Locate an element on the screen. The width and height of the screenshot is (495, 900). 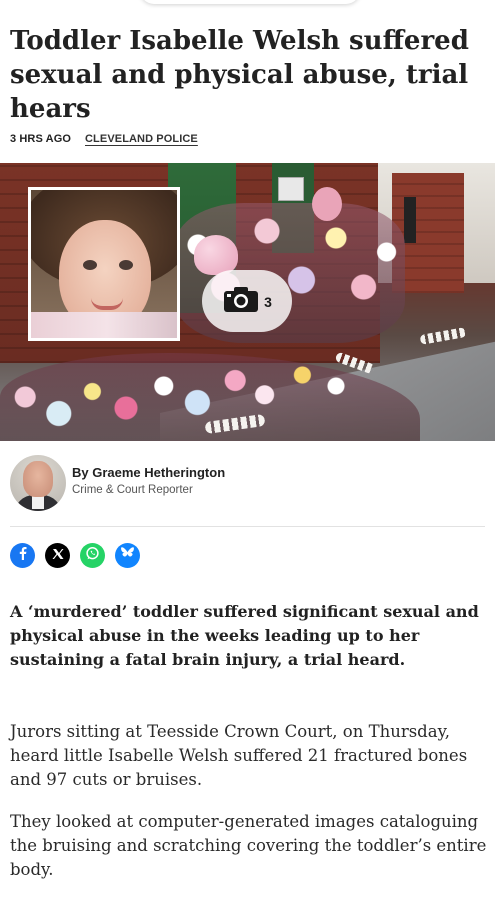
photo-gallery-button: 3 is located at coordinates (247, 301).